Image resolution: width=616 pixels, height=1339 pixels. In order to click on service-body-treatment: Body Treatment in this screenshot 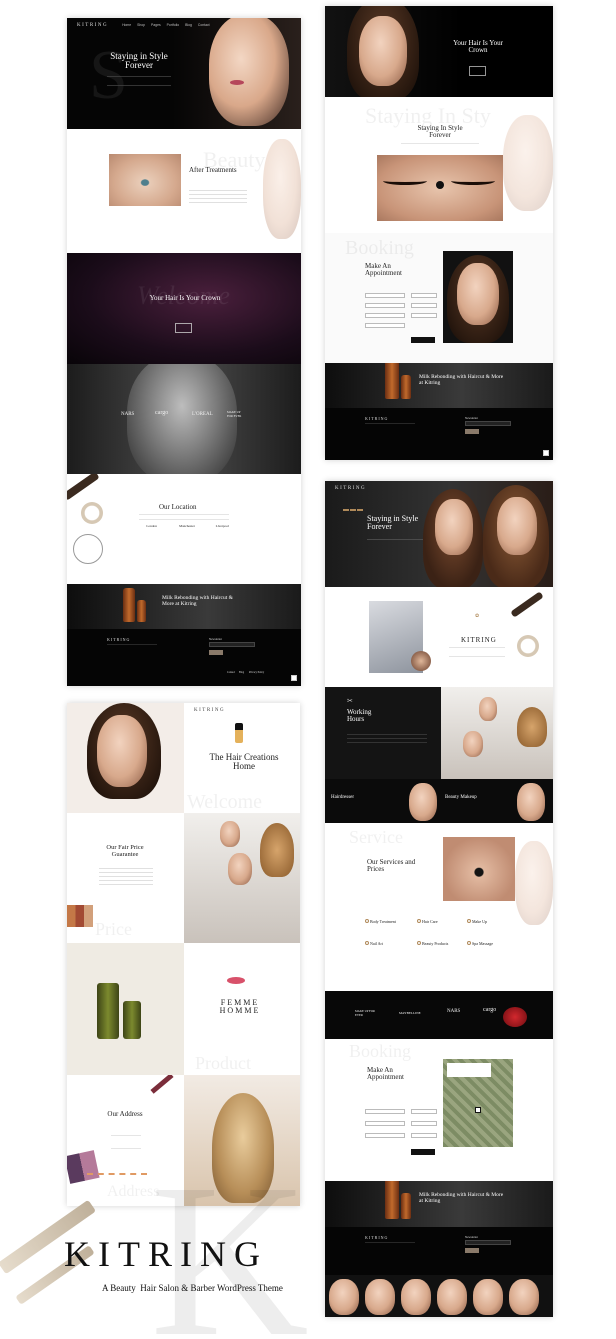, I will do `click(380, 921)`.